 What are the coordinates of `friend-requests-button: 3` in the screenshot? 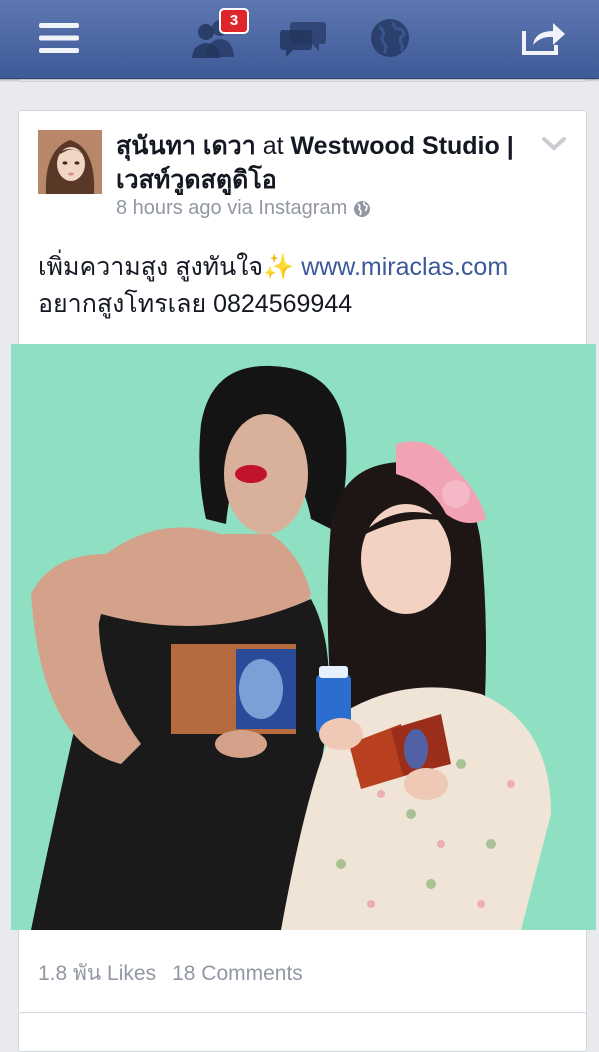 It's located at (218, 37).